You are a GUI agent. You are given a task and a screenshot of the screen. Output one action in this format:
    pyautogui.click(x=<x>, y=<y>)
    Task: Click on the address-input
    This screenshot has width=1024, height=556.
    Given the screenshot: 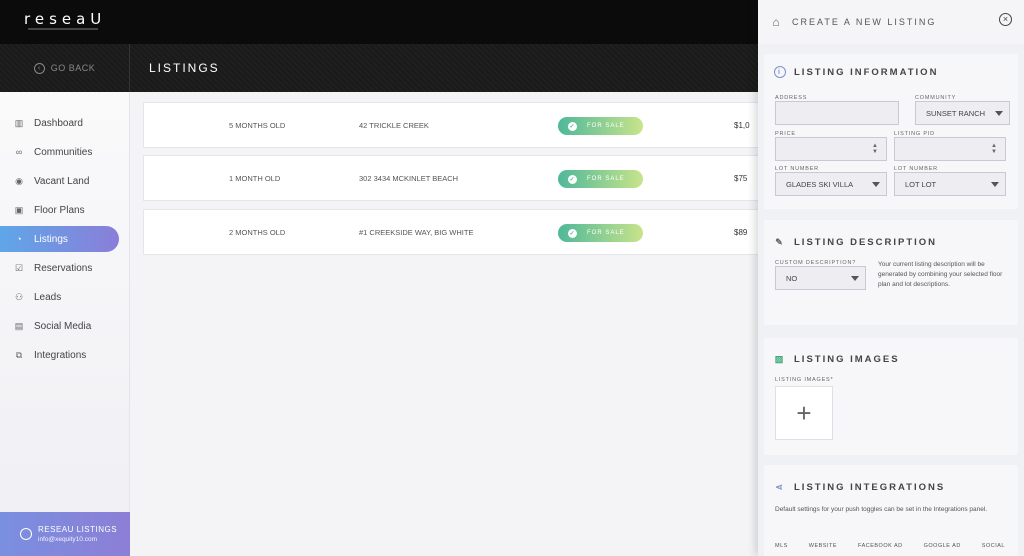 What is the action you would take?
    pyautogui.click(x=837, y=113)
    